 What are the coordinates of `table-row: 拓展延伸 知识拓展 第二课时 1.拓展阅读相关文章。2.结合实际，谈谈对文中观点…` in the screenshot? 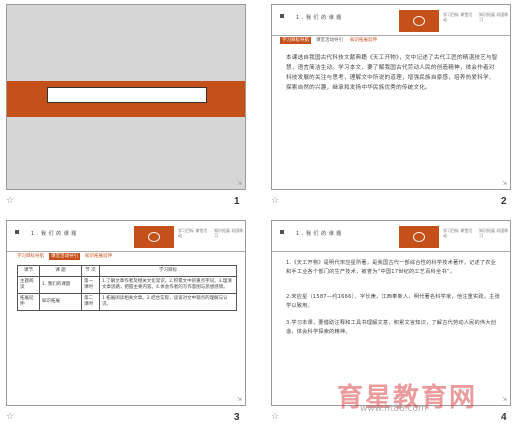 It's located at (127, 302).